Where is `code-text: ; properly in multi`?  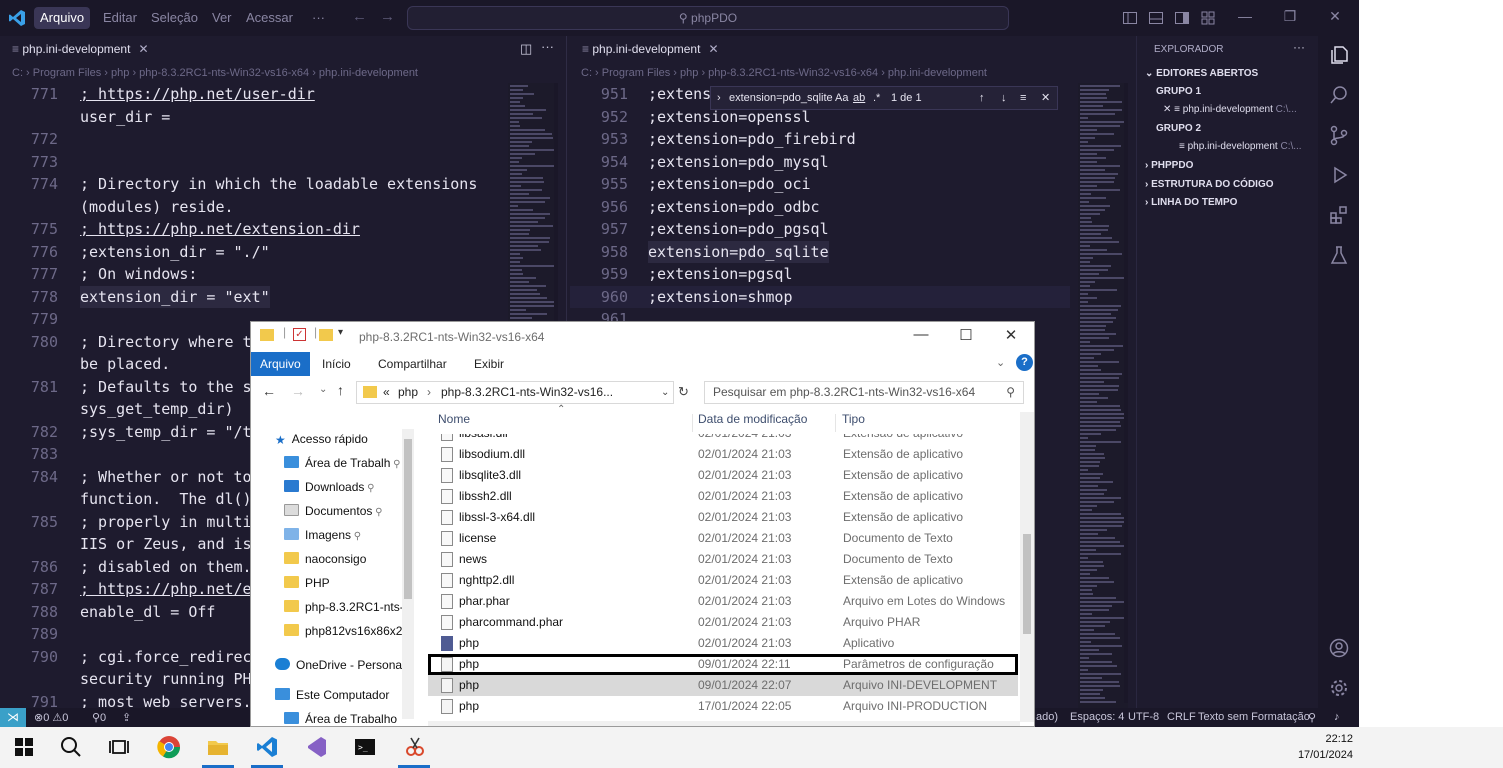 code-text: ; properly in multi is located at coordinates (166, 522).